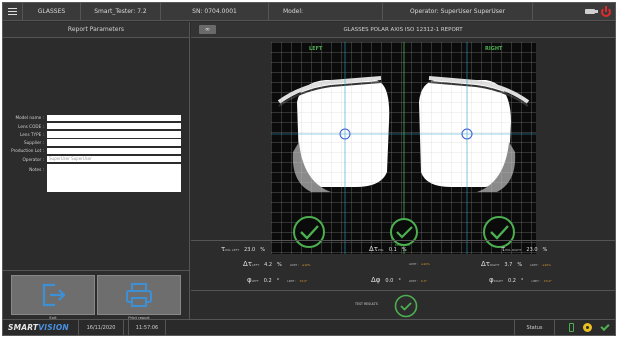 The image size is (618, 338). Describe the element at coordinates (584, 327) in the screenshot. I see `status-icons` at that location.